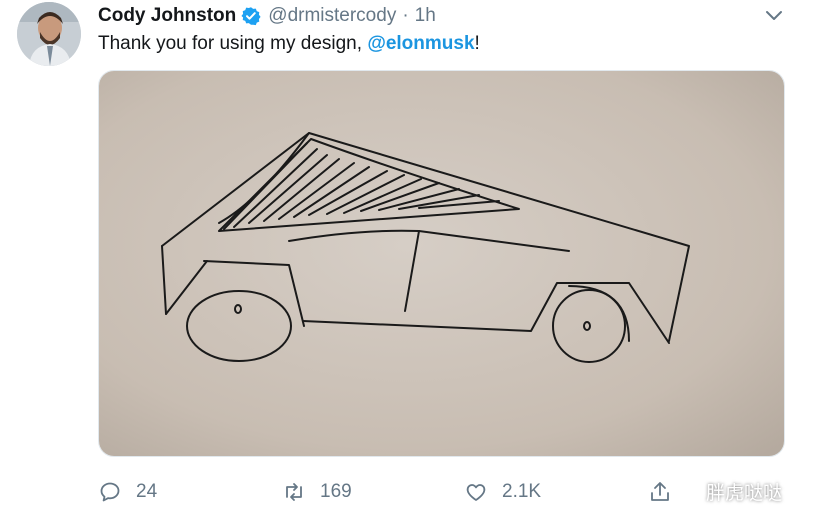 The width and height of the screenshot is (816, 512). I want to click on watermark: 胖虎哒哒, so click(738, 491).